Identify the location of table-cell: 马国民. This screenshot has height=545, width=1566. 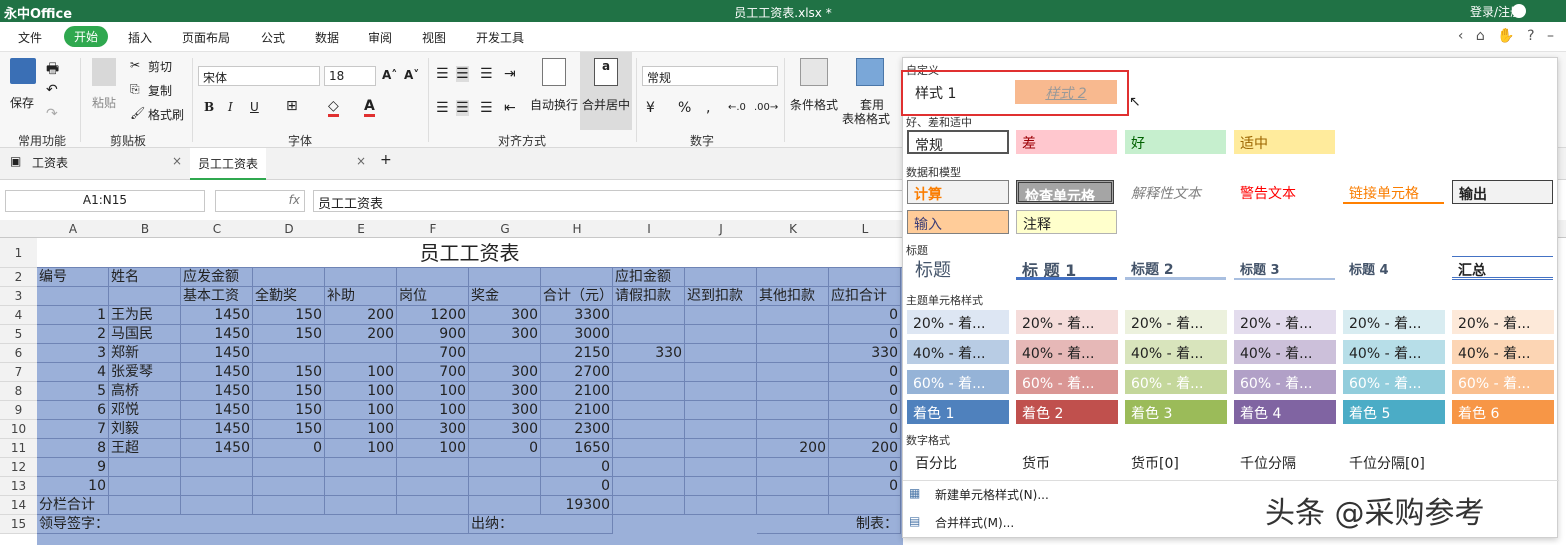
(145, 334).